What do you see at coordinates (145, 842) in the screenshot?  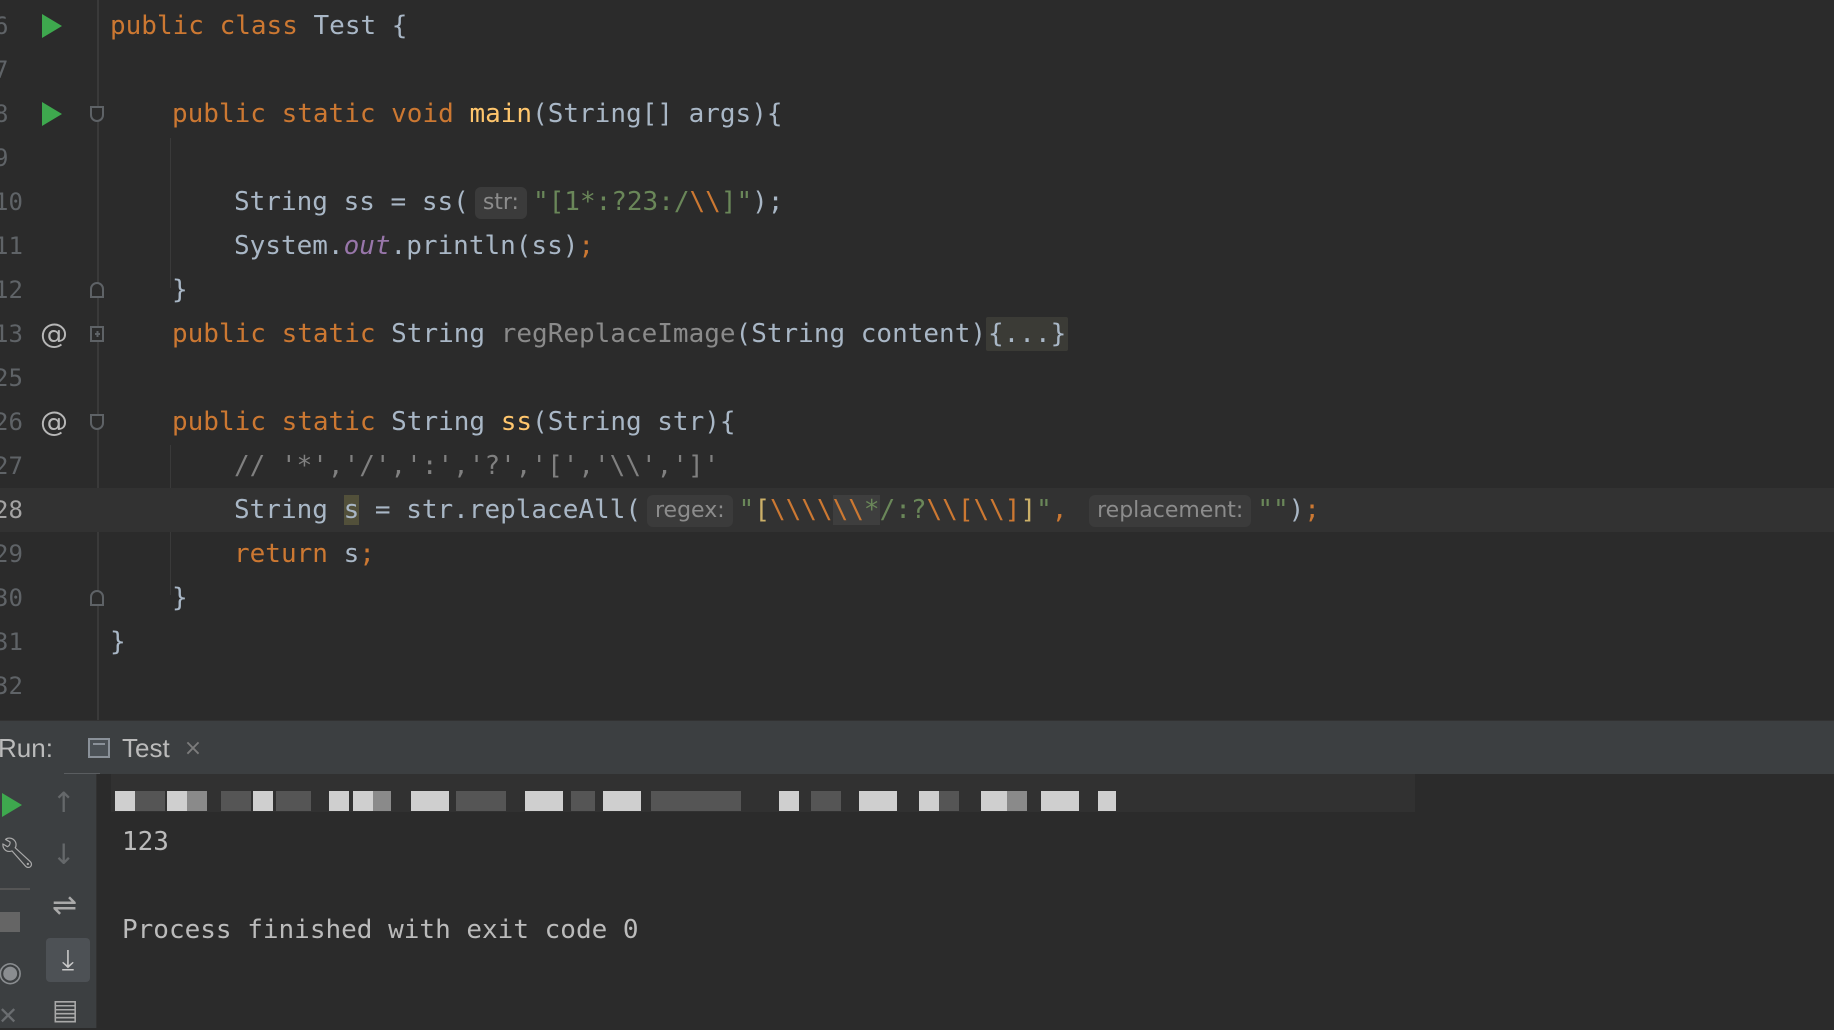 I see `console-output-line: 123` at bounding box center [145, 842].